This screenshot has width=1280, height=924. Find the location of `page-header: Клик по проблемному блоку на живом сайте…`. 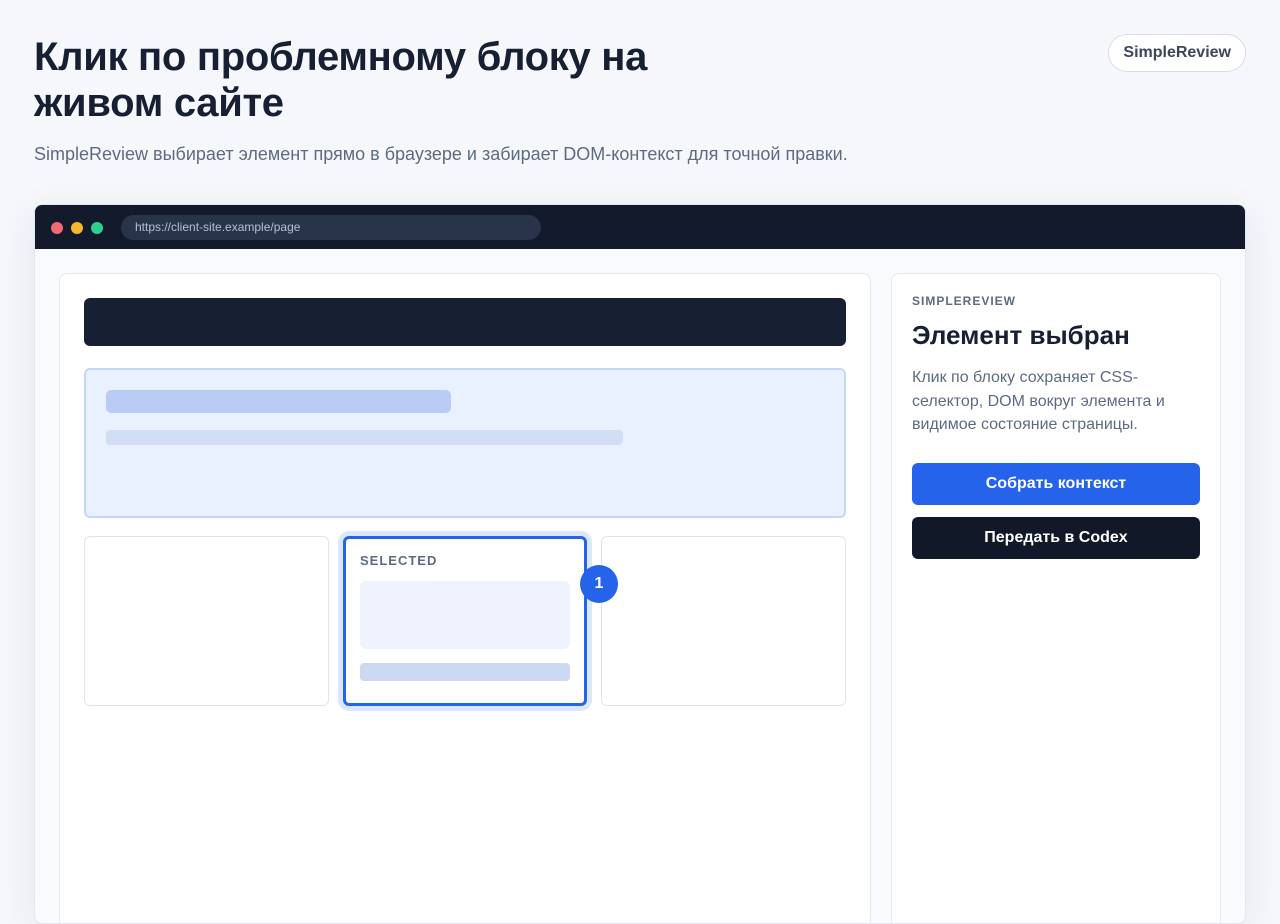

page-header: Клик по проблемному блоку на живом сайте… is located at coordinates (640, 100).